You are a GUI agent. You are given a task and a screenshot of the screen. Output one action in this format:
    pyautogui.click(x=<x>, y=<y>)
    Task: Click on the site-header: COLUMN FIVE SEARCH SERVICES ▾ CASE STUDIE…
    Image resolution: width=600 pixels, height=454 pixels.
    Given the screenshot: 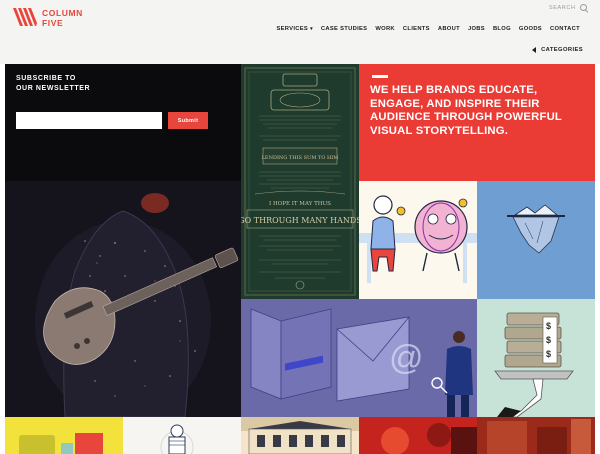 What is the action you would take?
    pyautogui.click(x=300, y=32)
    